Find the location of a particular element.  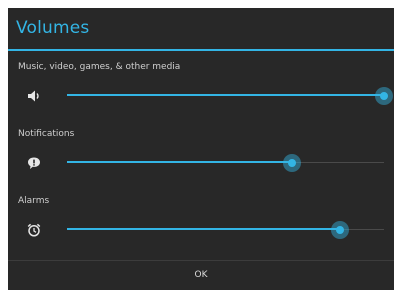

alarm-clock-icon is located at coordinates (34, 230).